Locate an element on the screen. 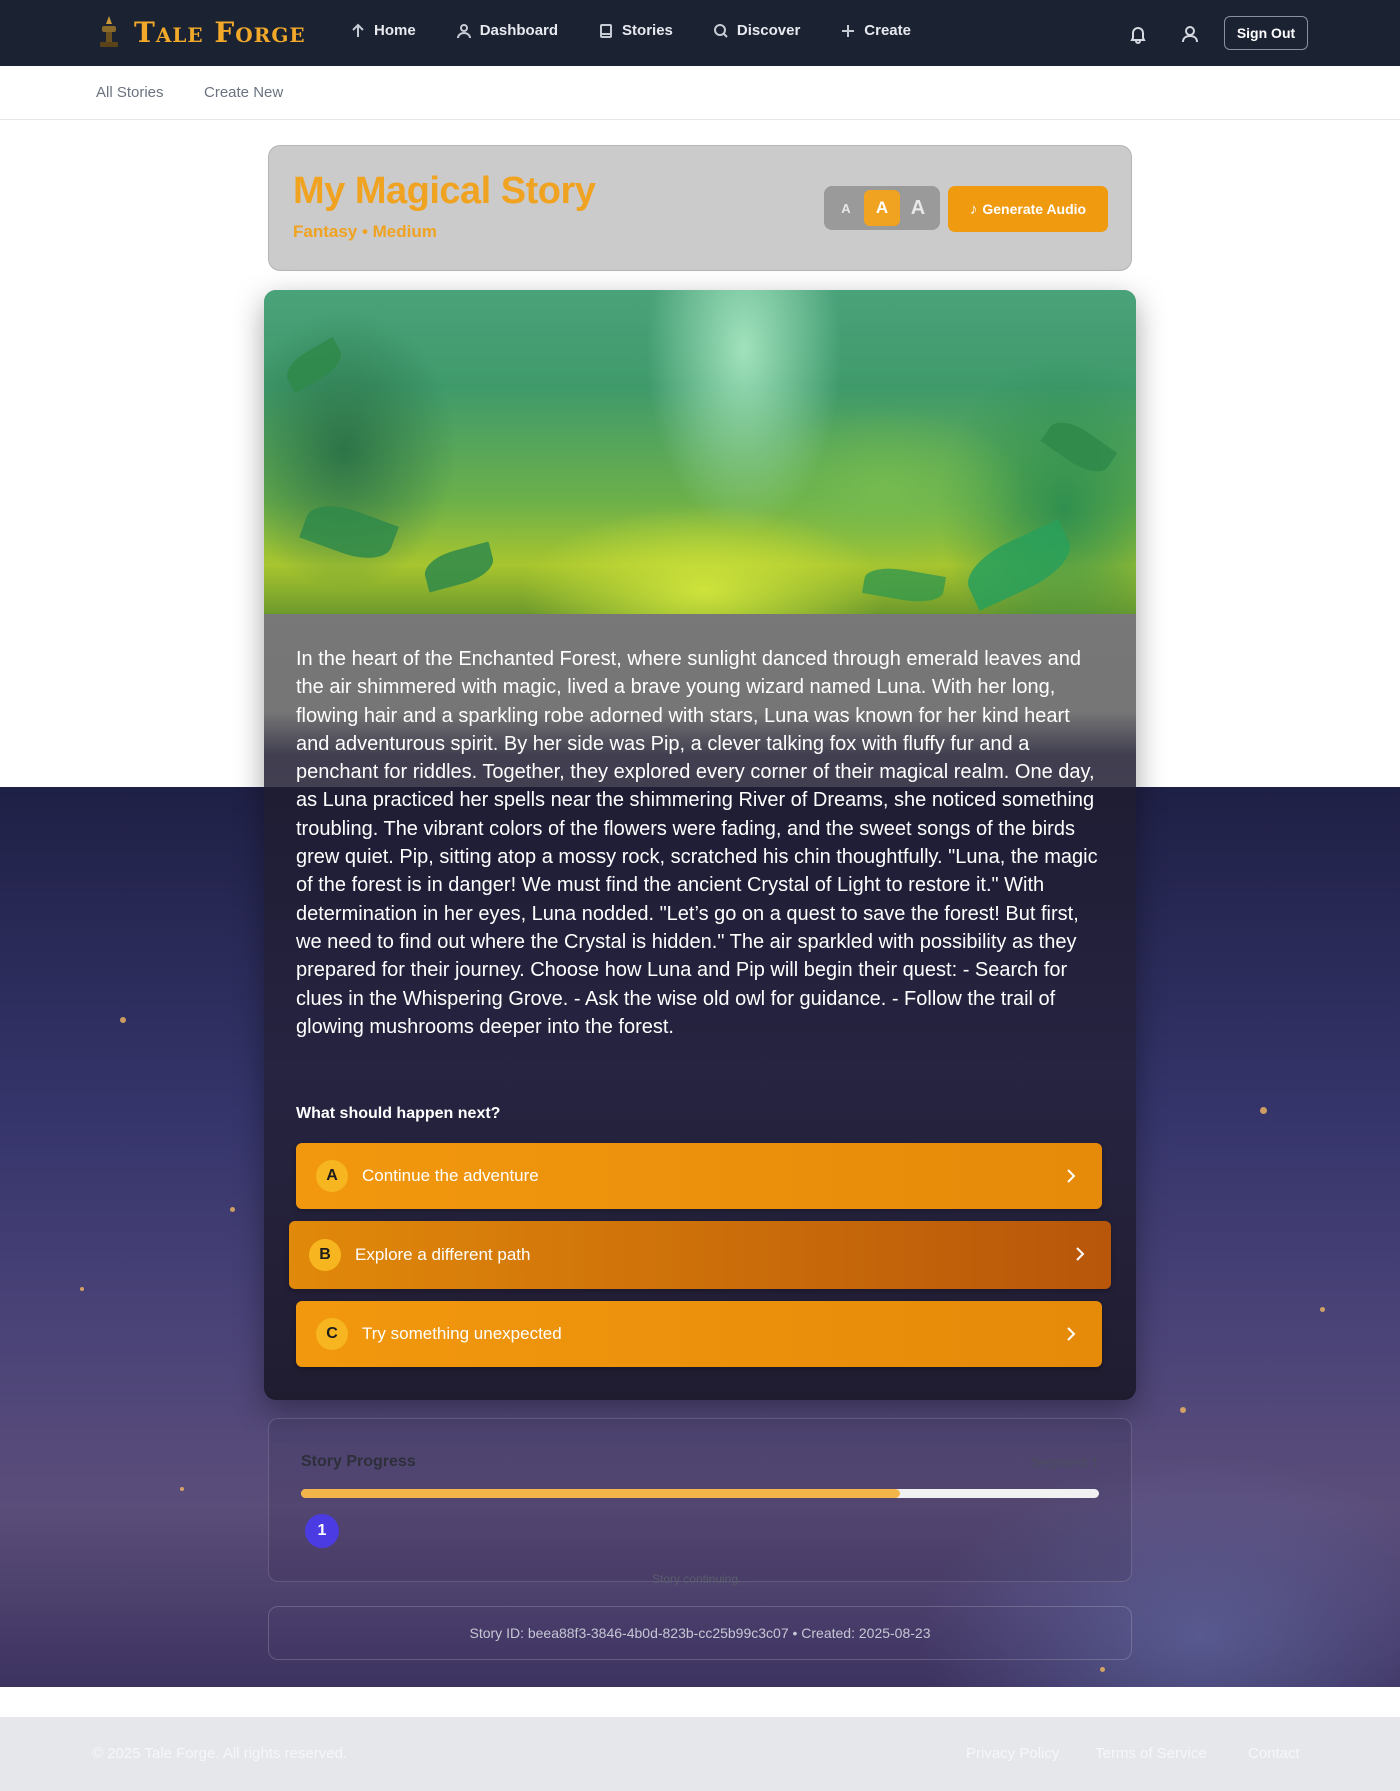 The height and width of the screenshot is (1791, 1400). profile-icon is located at coordinates (1190, 34).